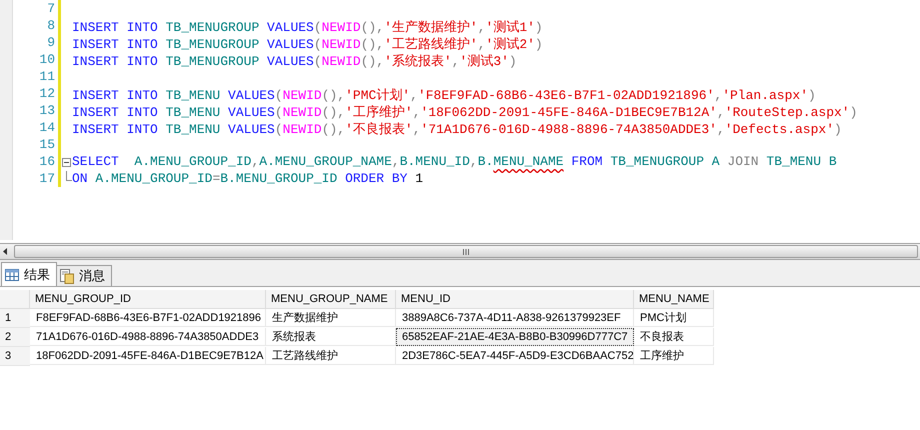 The height and width of the screenshot is (430, 920). I want to click on result-tab: 消息, so click(84, 275).